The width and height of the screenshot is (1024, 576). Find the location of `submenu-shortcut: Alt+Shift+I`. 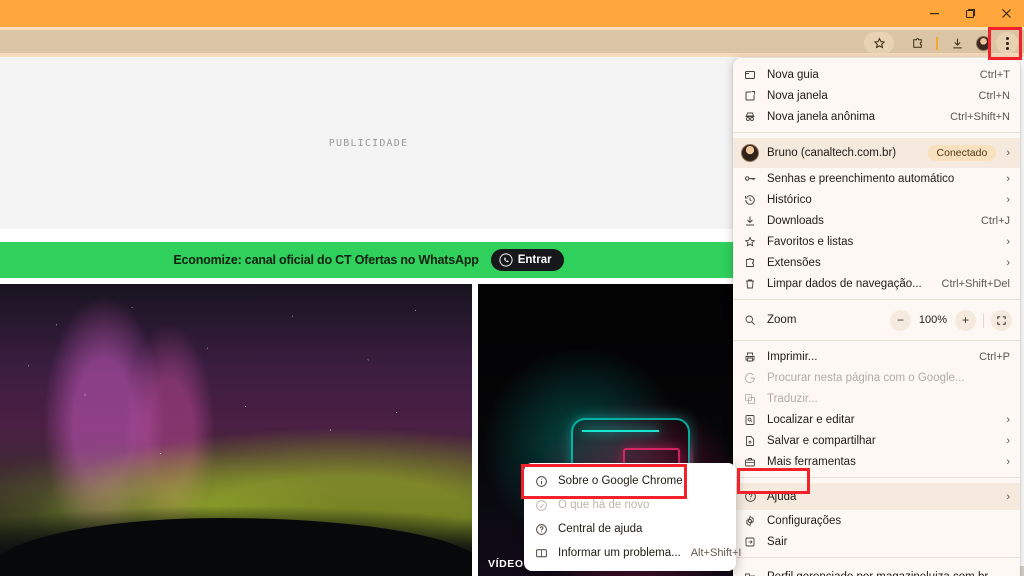

submenu-shortcut: Alt+Shift+I is located at coordinates (716, 553).